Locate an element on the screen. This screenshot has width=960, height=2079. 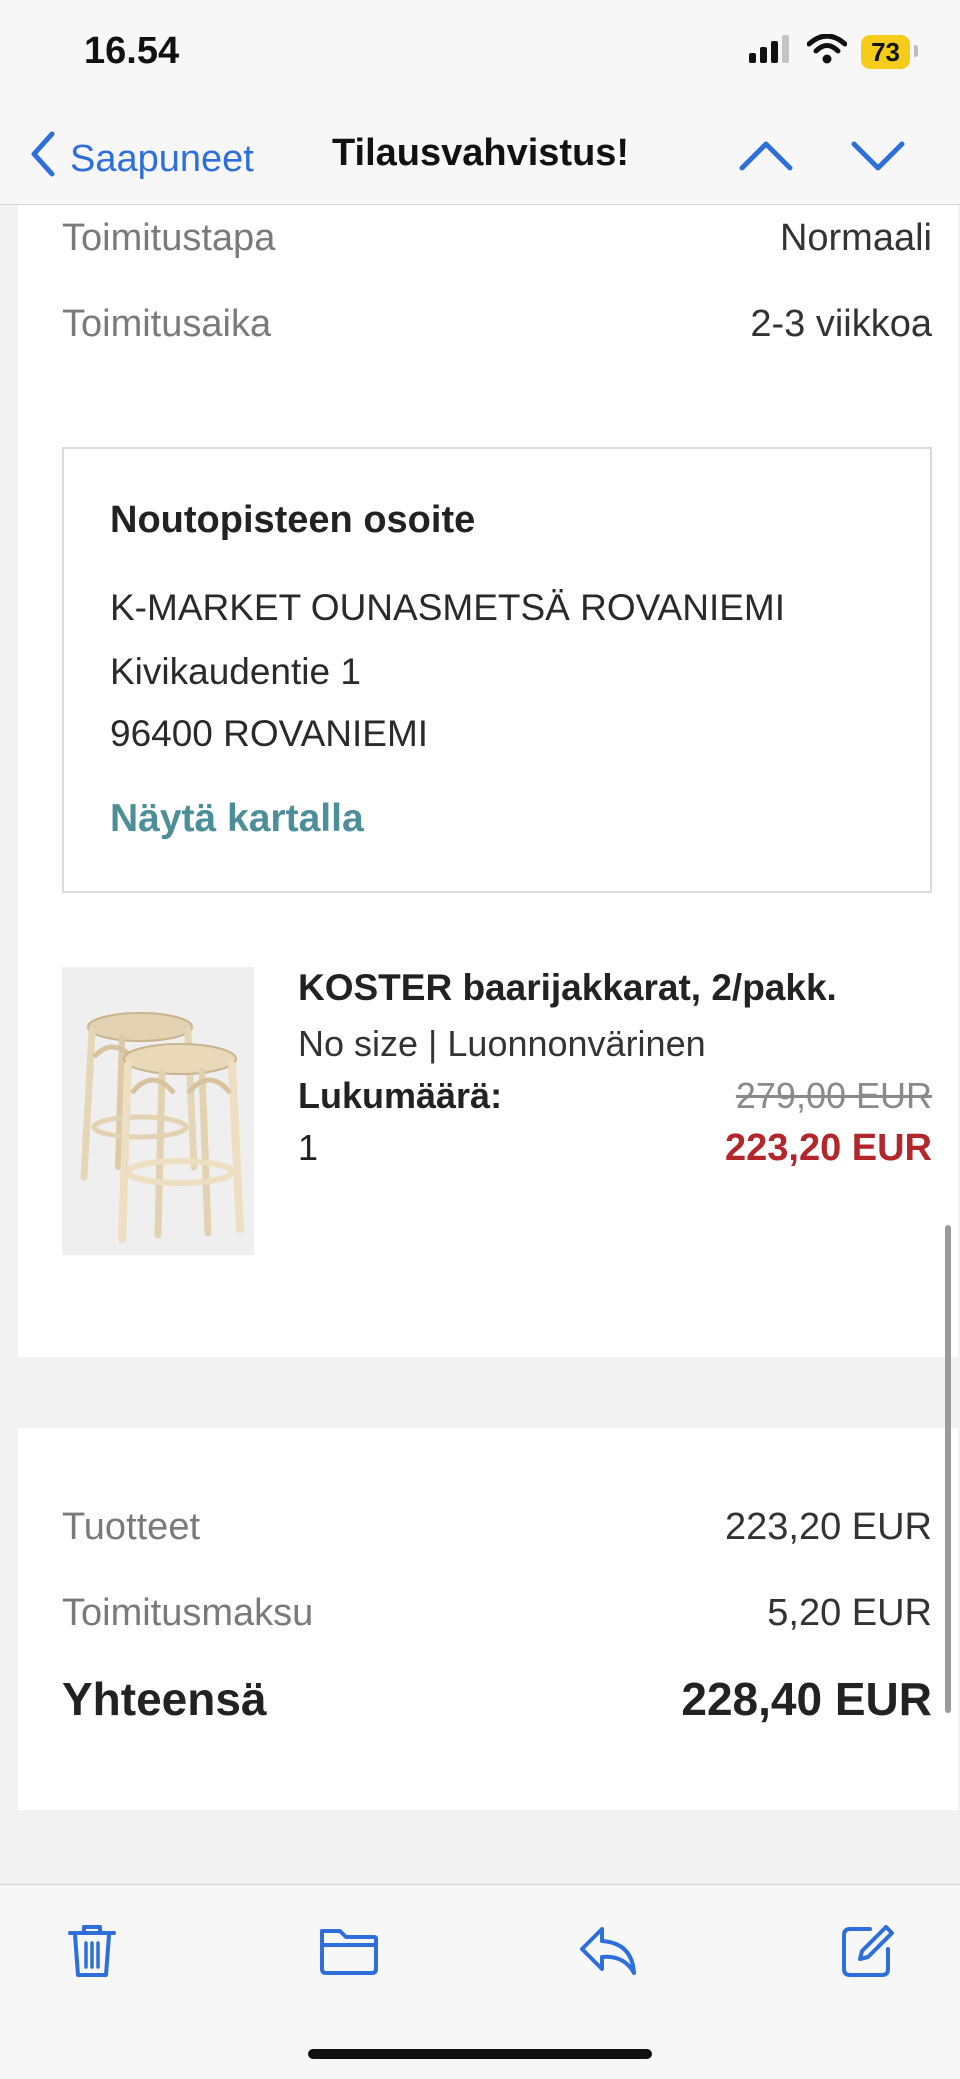
pickup-address-line-2: Kivikaudentie 1 is located at coordinates (235, 671).